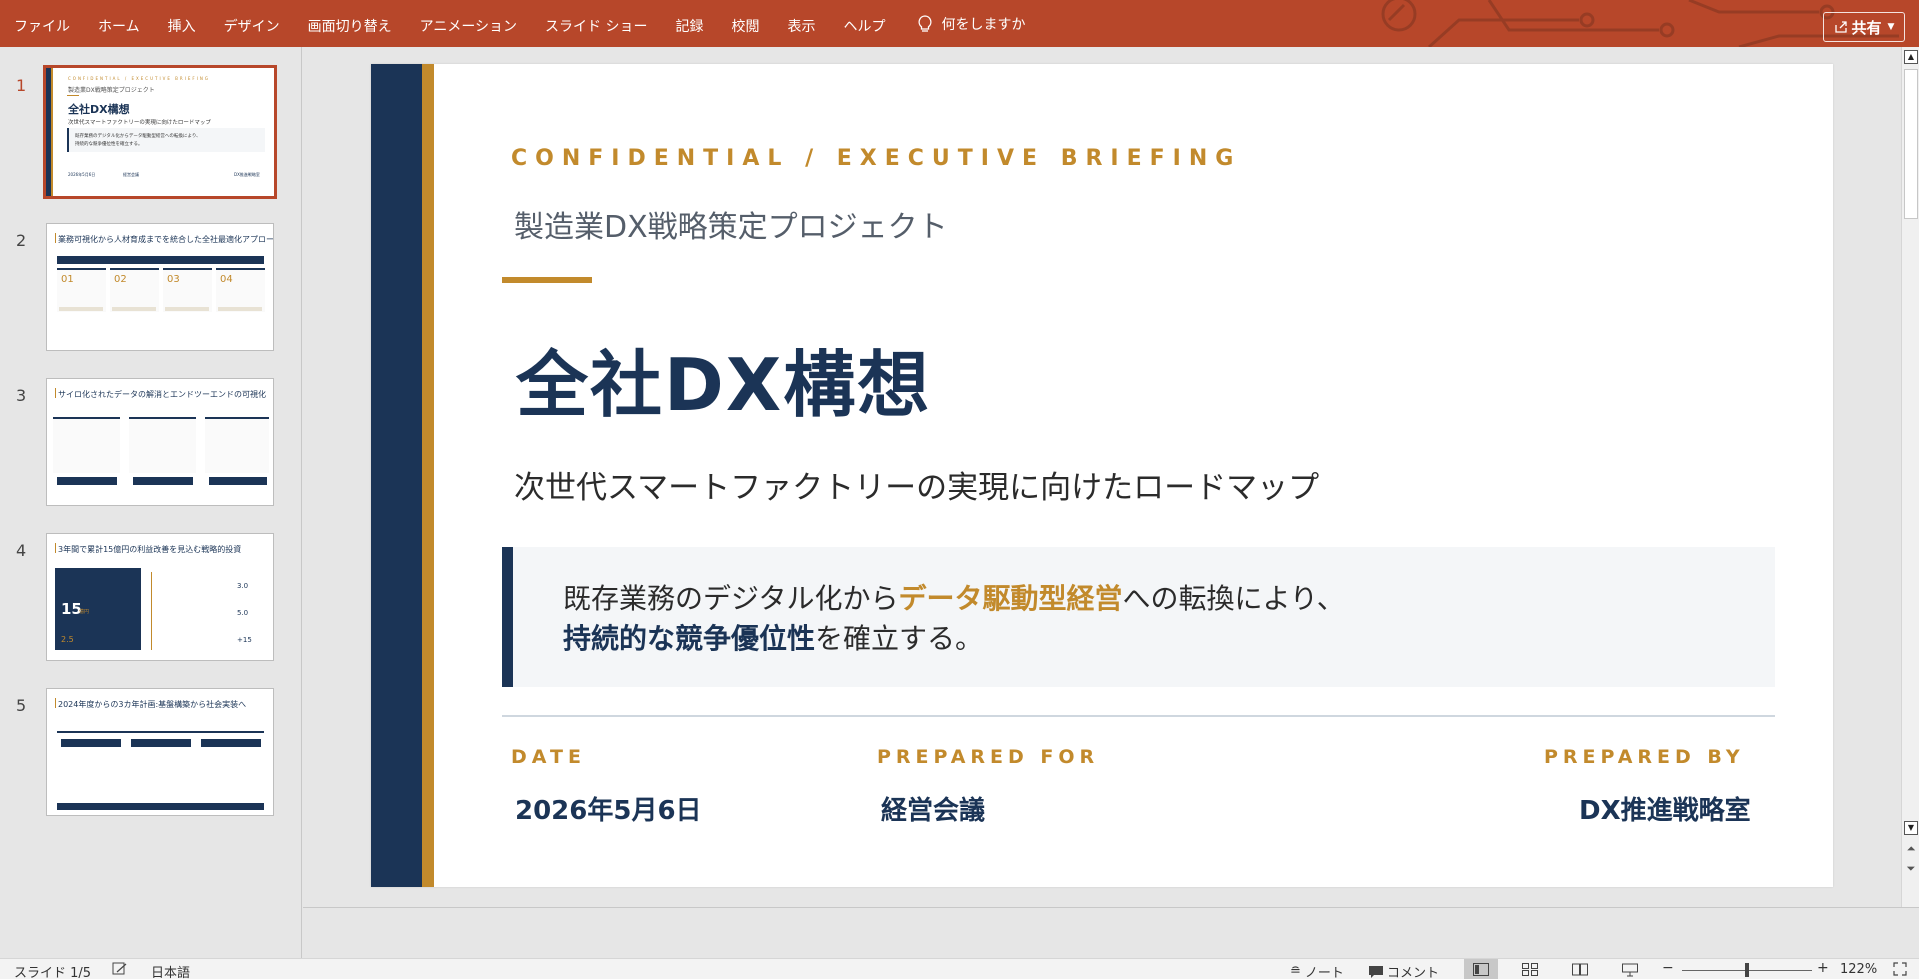 The width and height of the screenshot is (1919, 979). Describe the element at coordinates (21, 705) in the screenshot. I see `thumbnail-number: 5` at that location.